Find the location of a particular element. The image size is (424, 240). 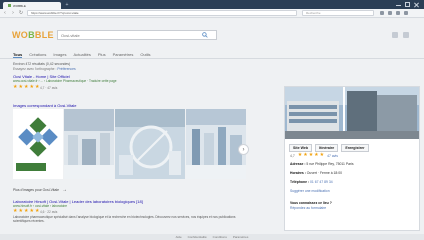

footer-link: Aide is located at coordinates (179, 237).